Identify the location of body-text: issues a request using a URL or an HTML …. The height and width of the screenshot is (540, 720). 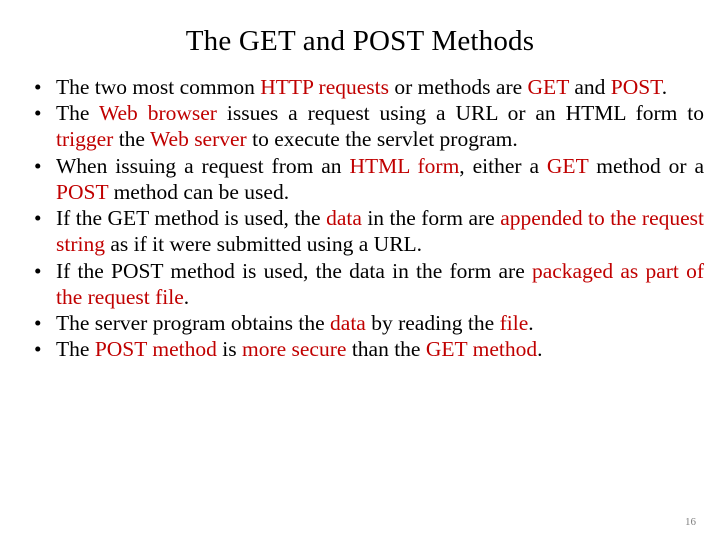
(460, 113).